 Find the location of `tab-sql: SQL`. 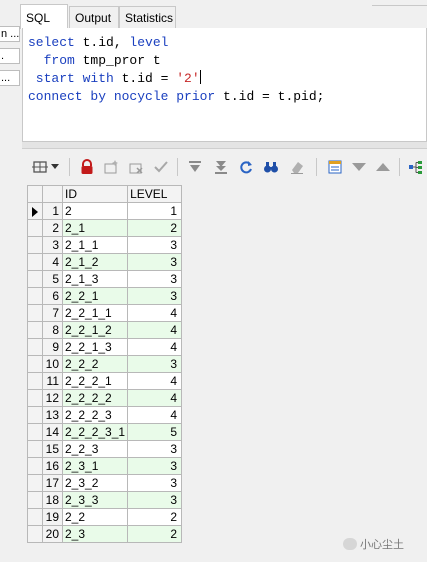

tab-sql: SQL is located at coordinates (44, 16).